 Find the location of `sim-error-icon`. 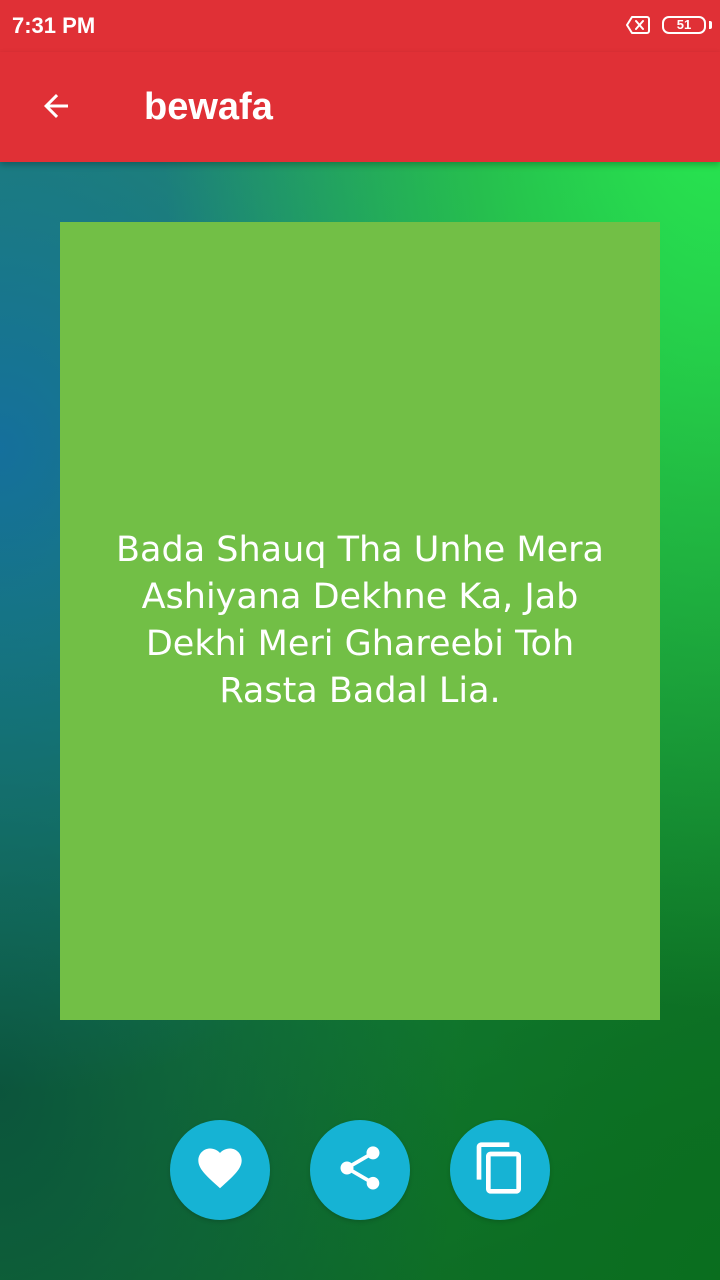

sim-error-icon is located at coordinates (638, 25).